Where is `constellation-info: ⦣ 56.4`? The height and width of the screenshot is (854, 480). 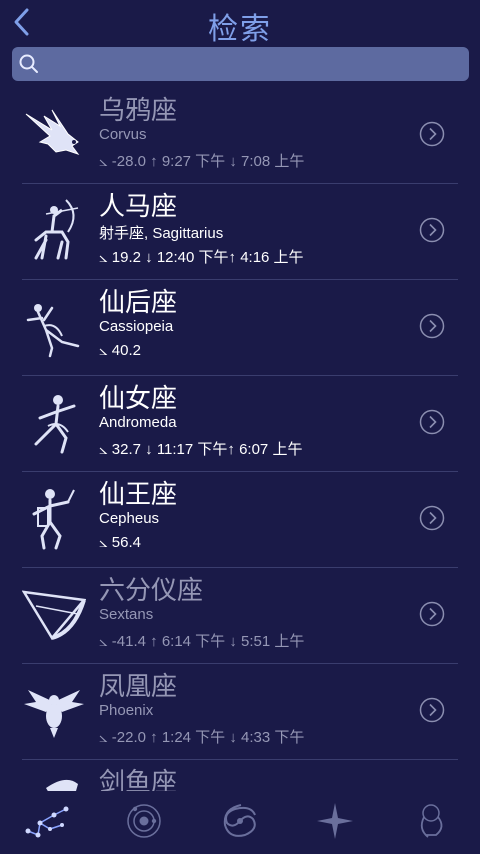
constellation-info: ⦣ 56.4 is located at coordinates (120, 542).